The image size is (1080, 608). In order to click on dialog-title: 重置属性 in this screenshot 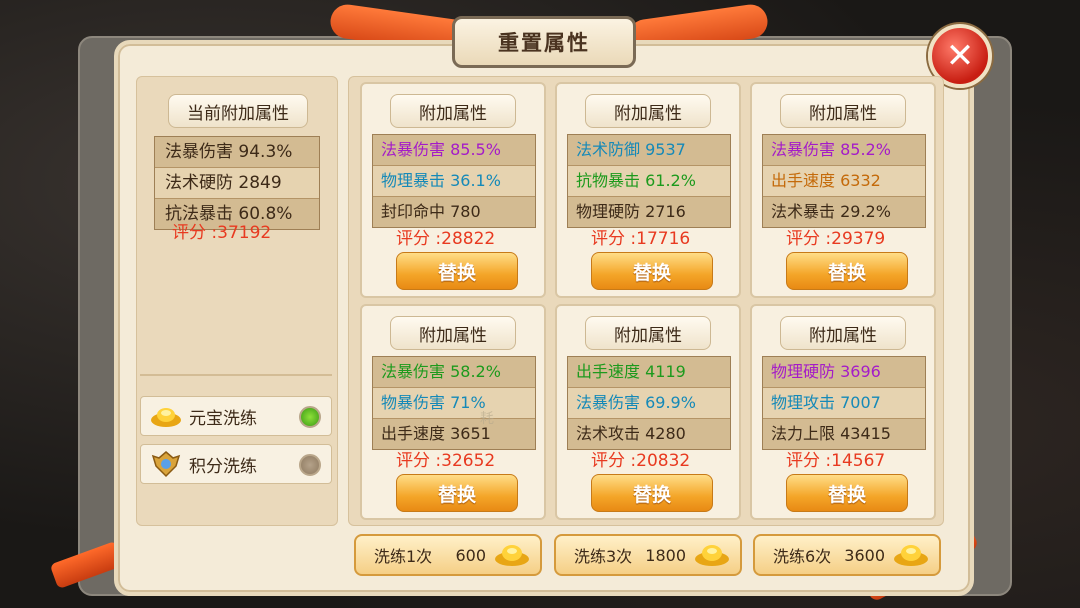, I will do `click(544, 42)`.